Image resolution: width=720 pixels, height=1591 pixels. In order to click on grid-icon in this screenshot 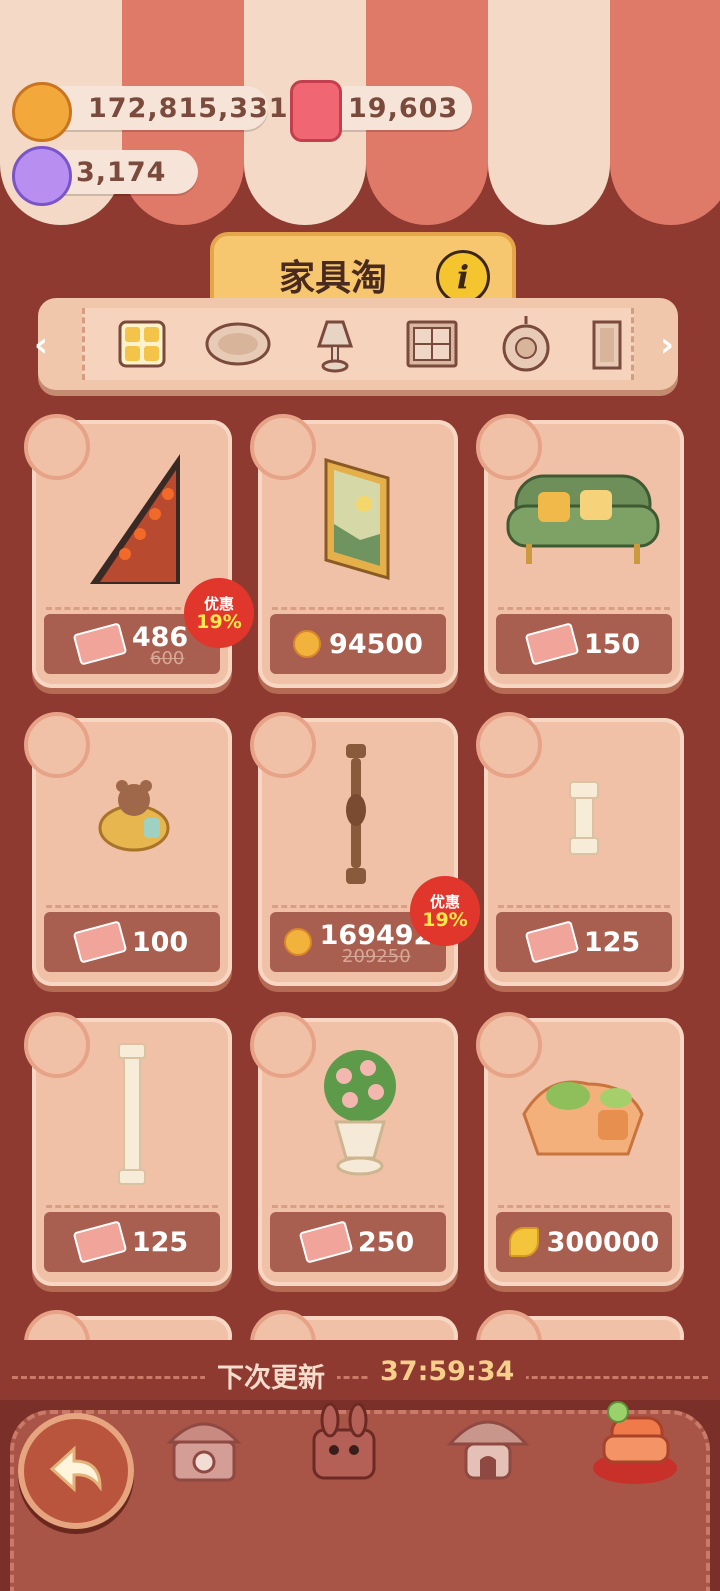, I will do `click(142, 344)`.